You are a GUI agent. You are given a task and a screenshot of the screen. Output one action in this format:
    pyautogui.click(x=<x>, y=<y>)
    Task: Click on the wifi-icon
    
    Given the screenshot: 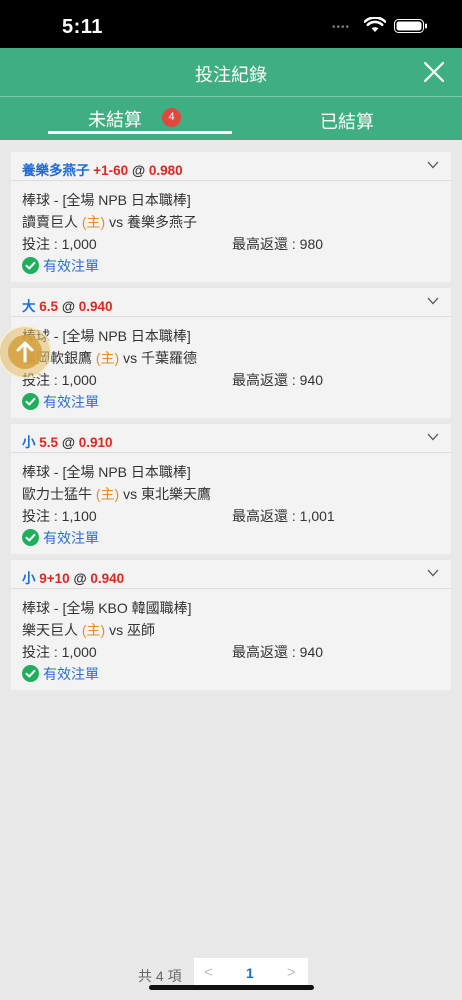 What is the action you would take?
    pyautogui.click(x=375, y=24)
    